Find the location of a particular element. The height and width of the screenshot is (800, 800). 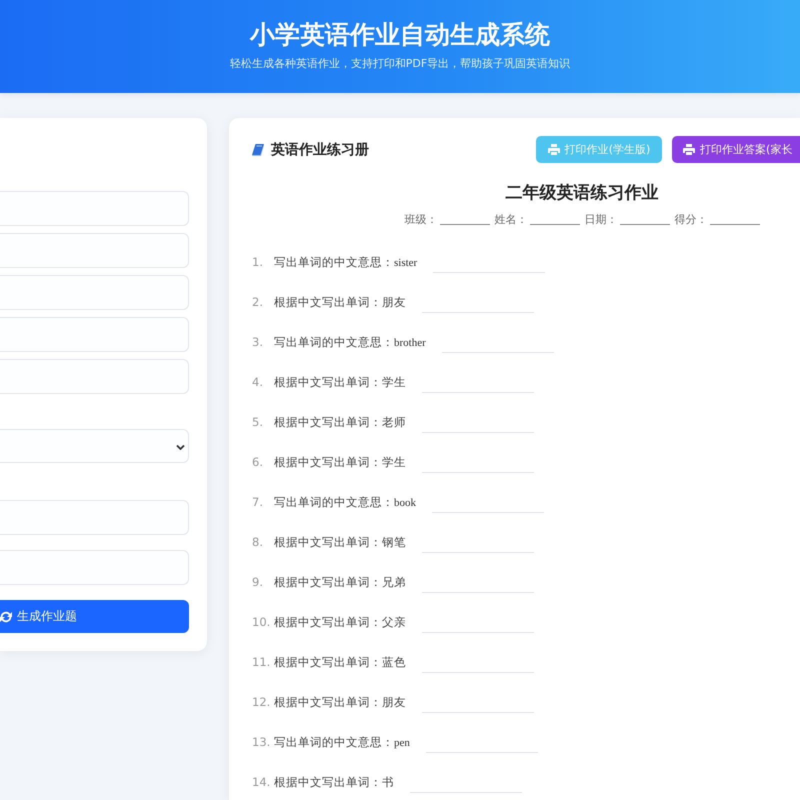

question-number: 6. is located at coordinates (258, 462).